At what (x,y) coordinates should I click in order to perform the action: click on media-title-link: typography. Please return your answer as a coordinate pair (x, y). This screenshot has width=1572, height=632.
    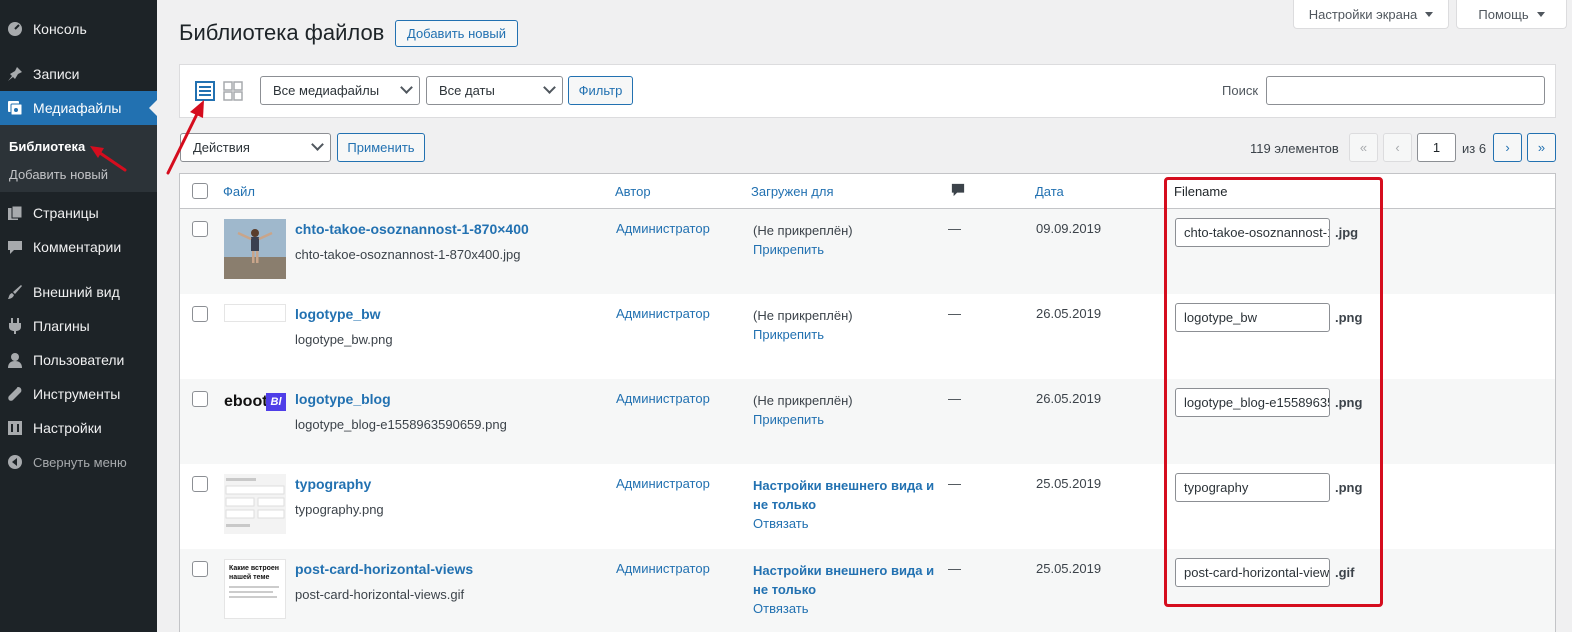
    Looking at the image, I should click on (333, 484).